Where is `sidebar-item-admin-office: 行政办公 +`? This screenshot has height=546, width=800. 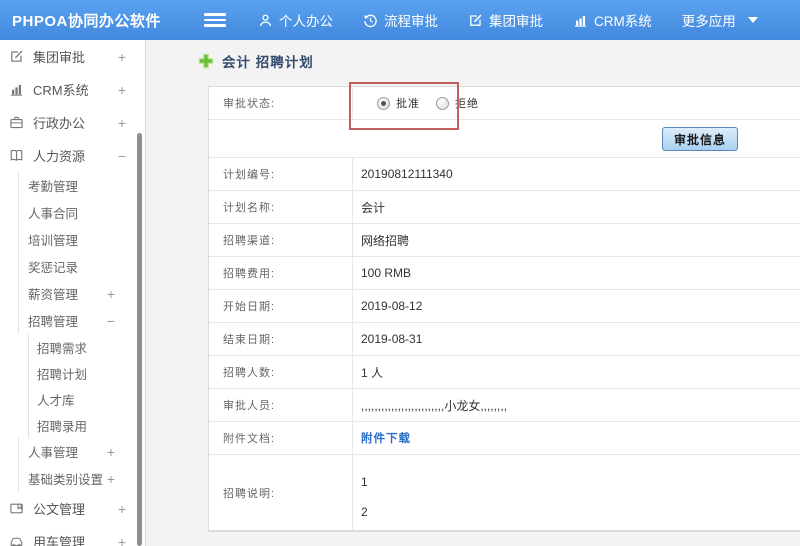 sidebar-item-admin-office: 行政办公 + is located at coordinates (72, 122).